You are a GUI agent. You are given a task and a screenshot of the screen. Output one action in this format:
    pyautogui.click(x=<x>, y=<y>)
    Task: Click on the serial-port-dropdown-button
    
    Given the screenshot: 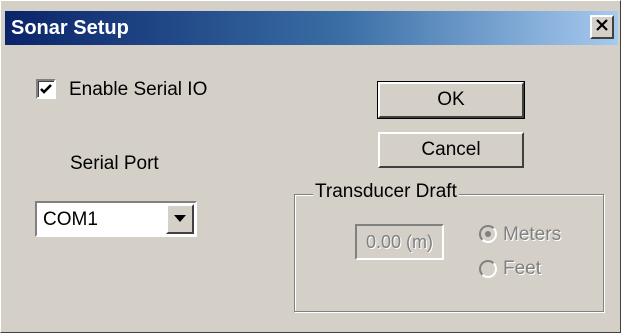 What is the action you would take?
    pyautogui.click(x=180, y=219)
    